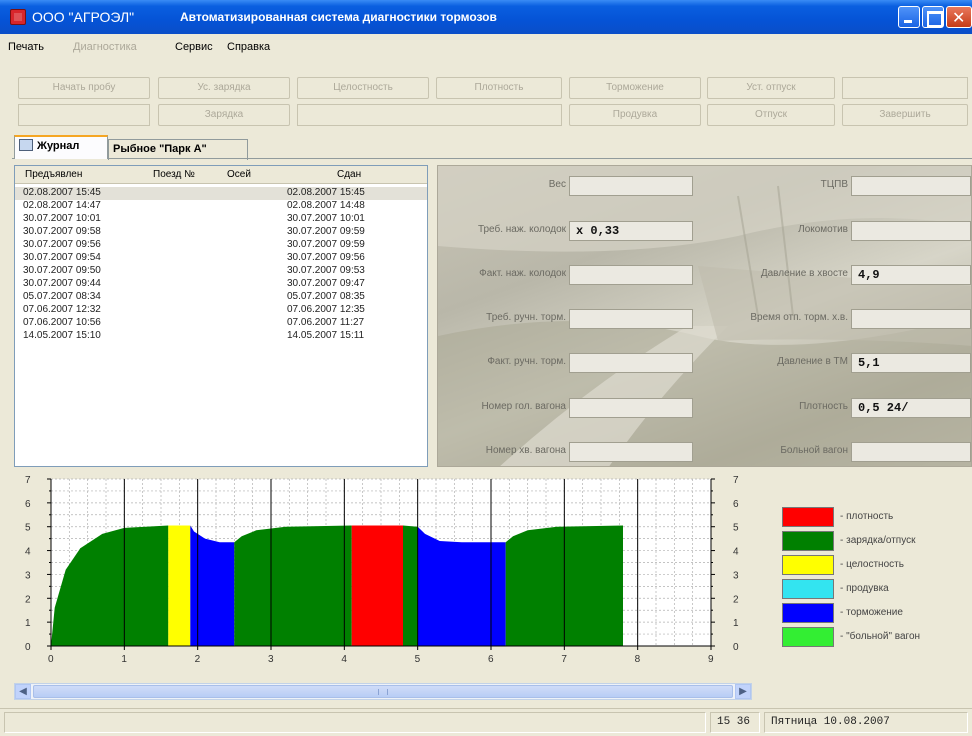  Describe the element at coordinates (84, 88) in the screenshot. I see `start-test-button: Начать пробу` at that location.